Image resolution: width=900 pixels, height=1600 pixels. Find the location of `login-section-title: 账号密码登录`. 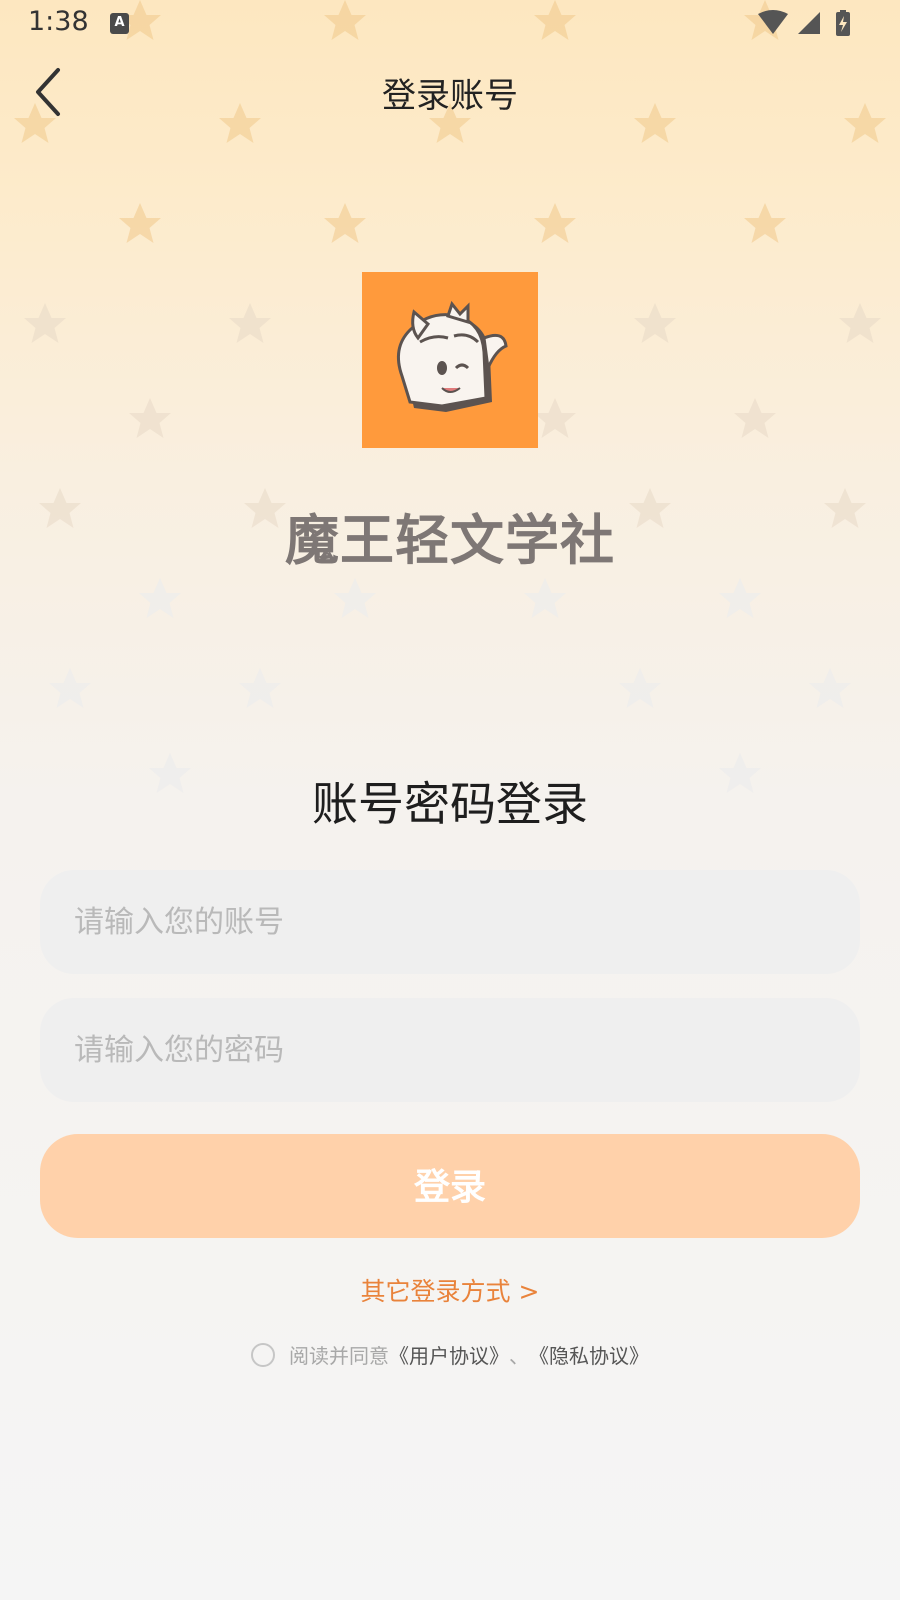

login-section-title: 账号密码登录 is located at coordinates (450, 804).